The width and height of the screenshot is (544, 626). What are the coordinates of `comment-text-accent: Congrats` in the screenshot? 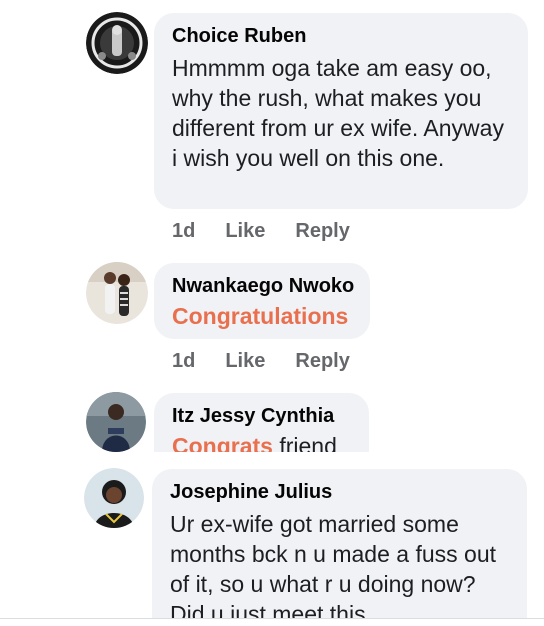 It's located at (222, 442).